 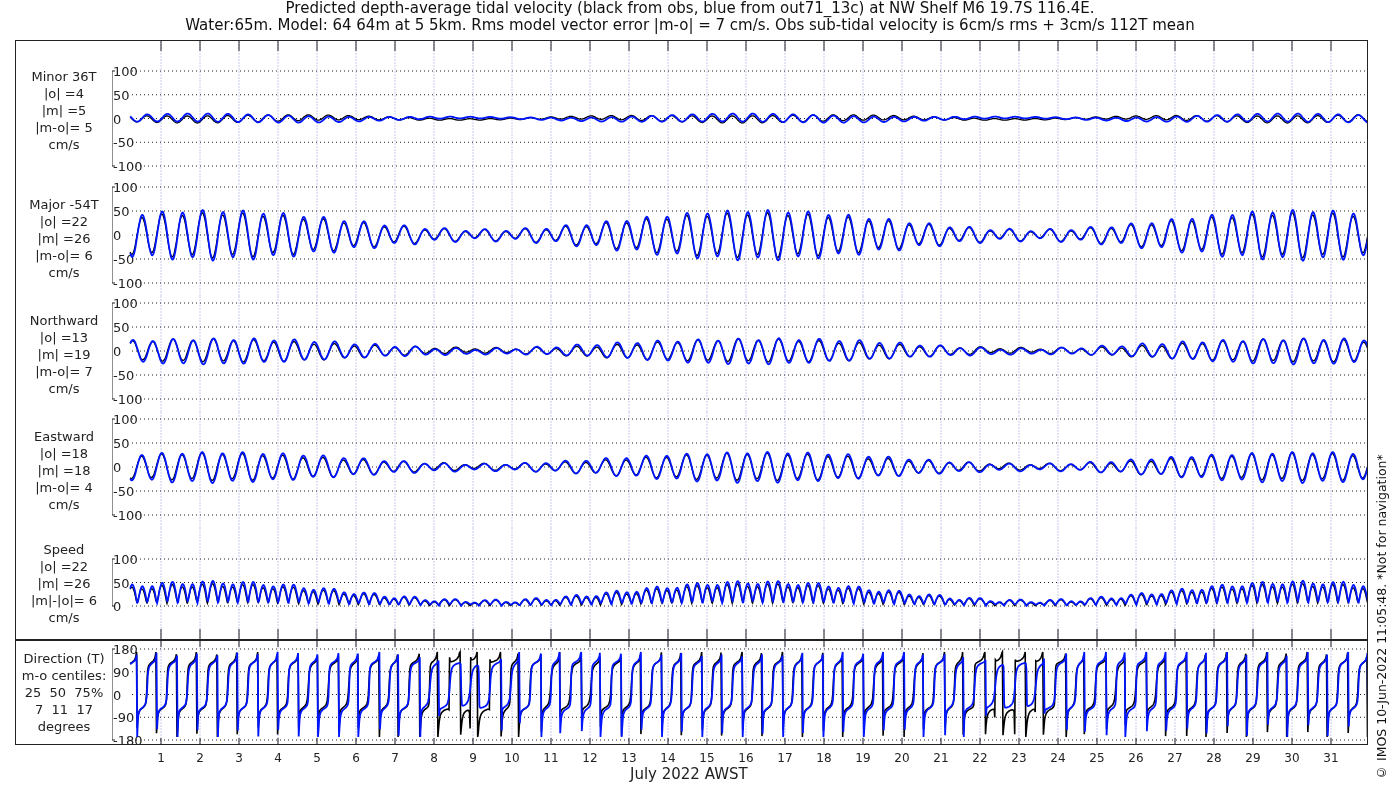 What do you see at coordinates (64, 127) in the screenshot?
I see `panel-label: |m-o|= 5` at bounding box center [64, 127].